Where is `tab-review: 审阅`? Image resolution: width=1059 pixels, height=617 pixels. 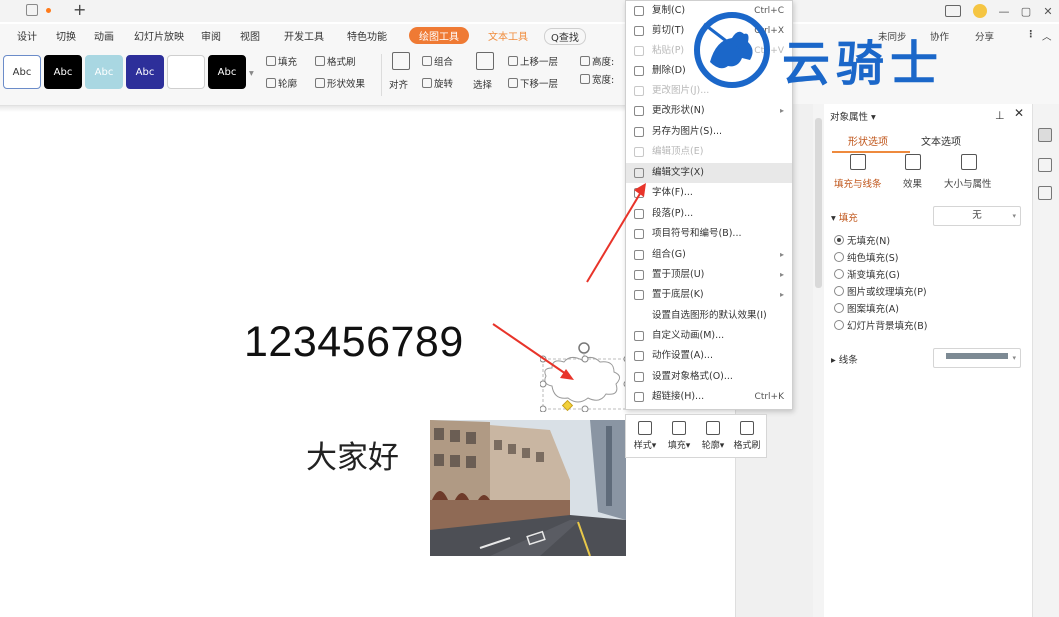
tab-review: 审阅 is located at coordinates (211, 35).